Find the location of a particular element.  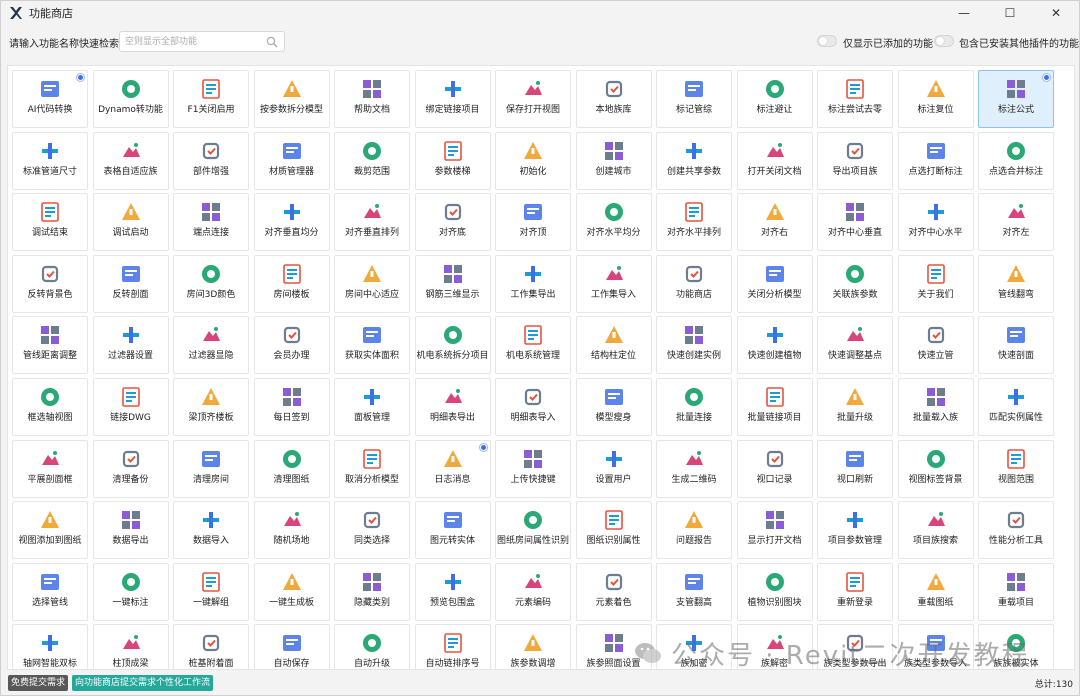

function-tile: 快速立管 is located at coordinates (935, 345).